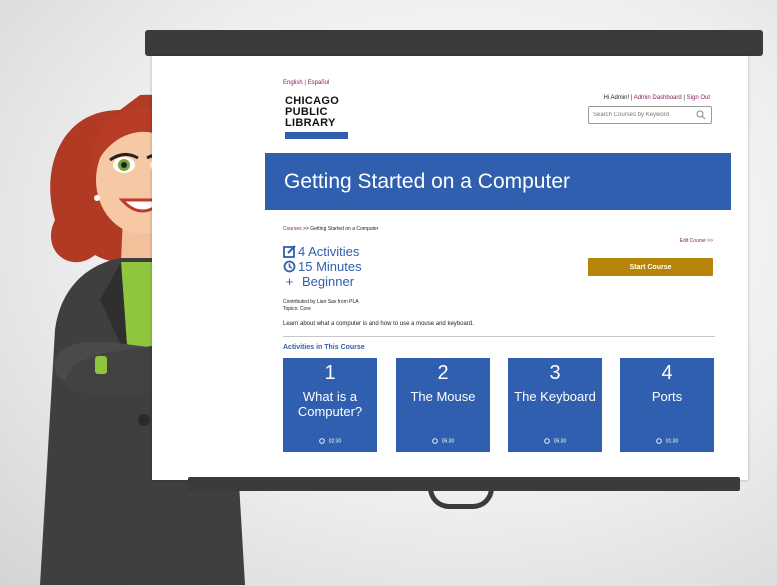  What do you see at coordinates (289, 251) in the screenshot?
I see `edit-icon` at bounding box center [289, 251].